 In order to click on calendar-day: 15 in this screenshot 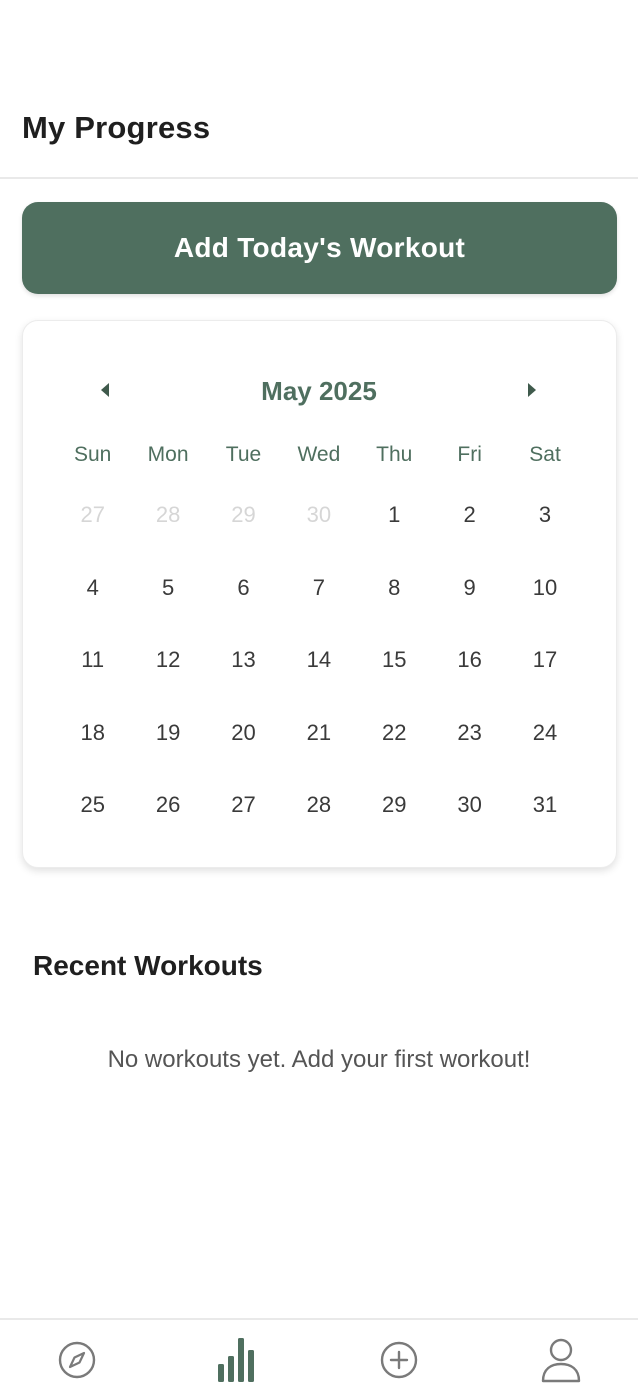, I will do `click(394, 660)`.